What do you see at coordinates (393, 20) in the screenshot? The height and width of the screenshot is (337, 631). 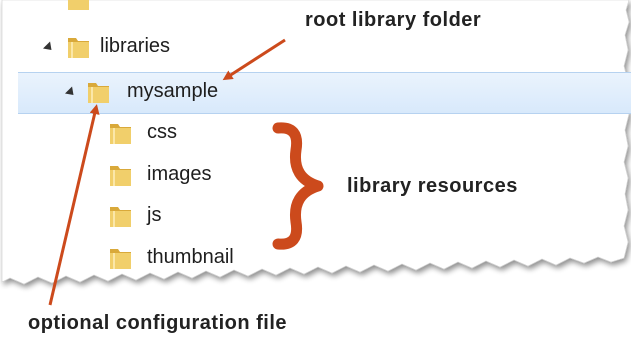 I see `root-library-folder-annotation: root library folder` at bounding box center [393, 20].